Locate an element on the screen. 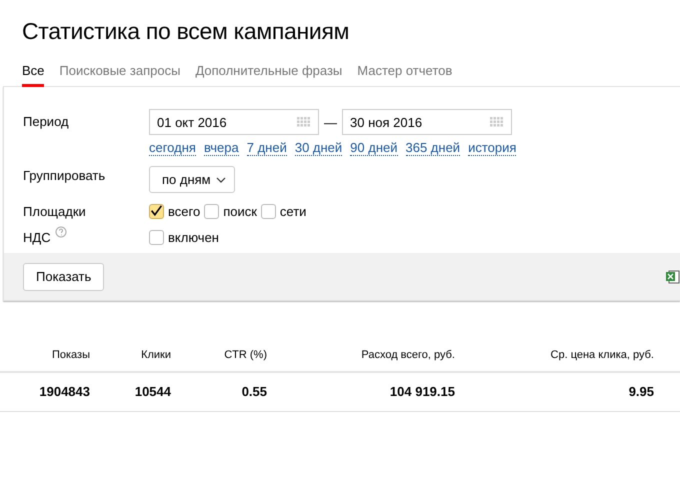 The image size is (680, 480). vat-label: НДС is located at coordinates (37, 237).